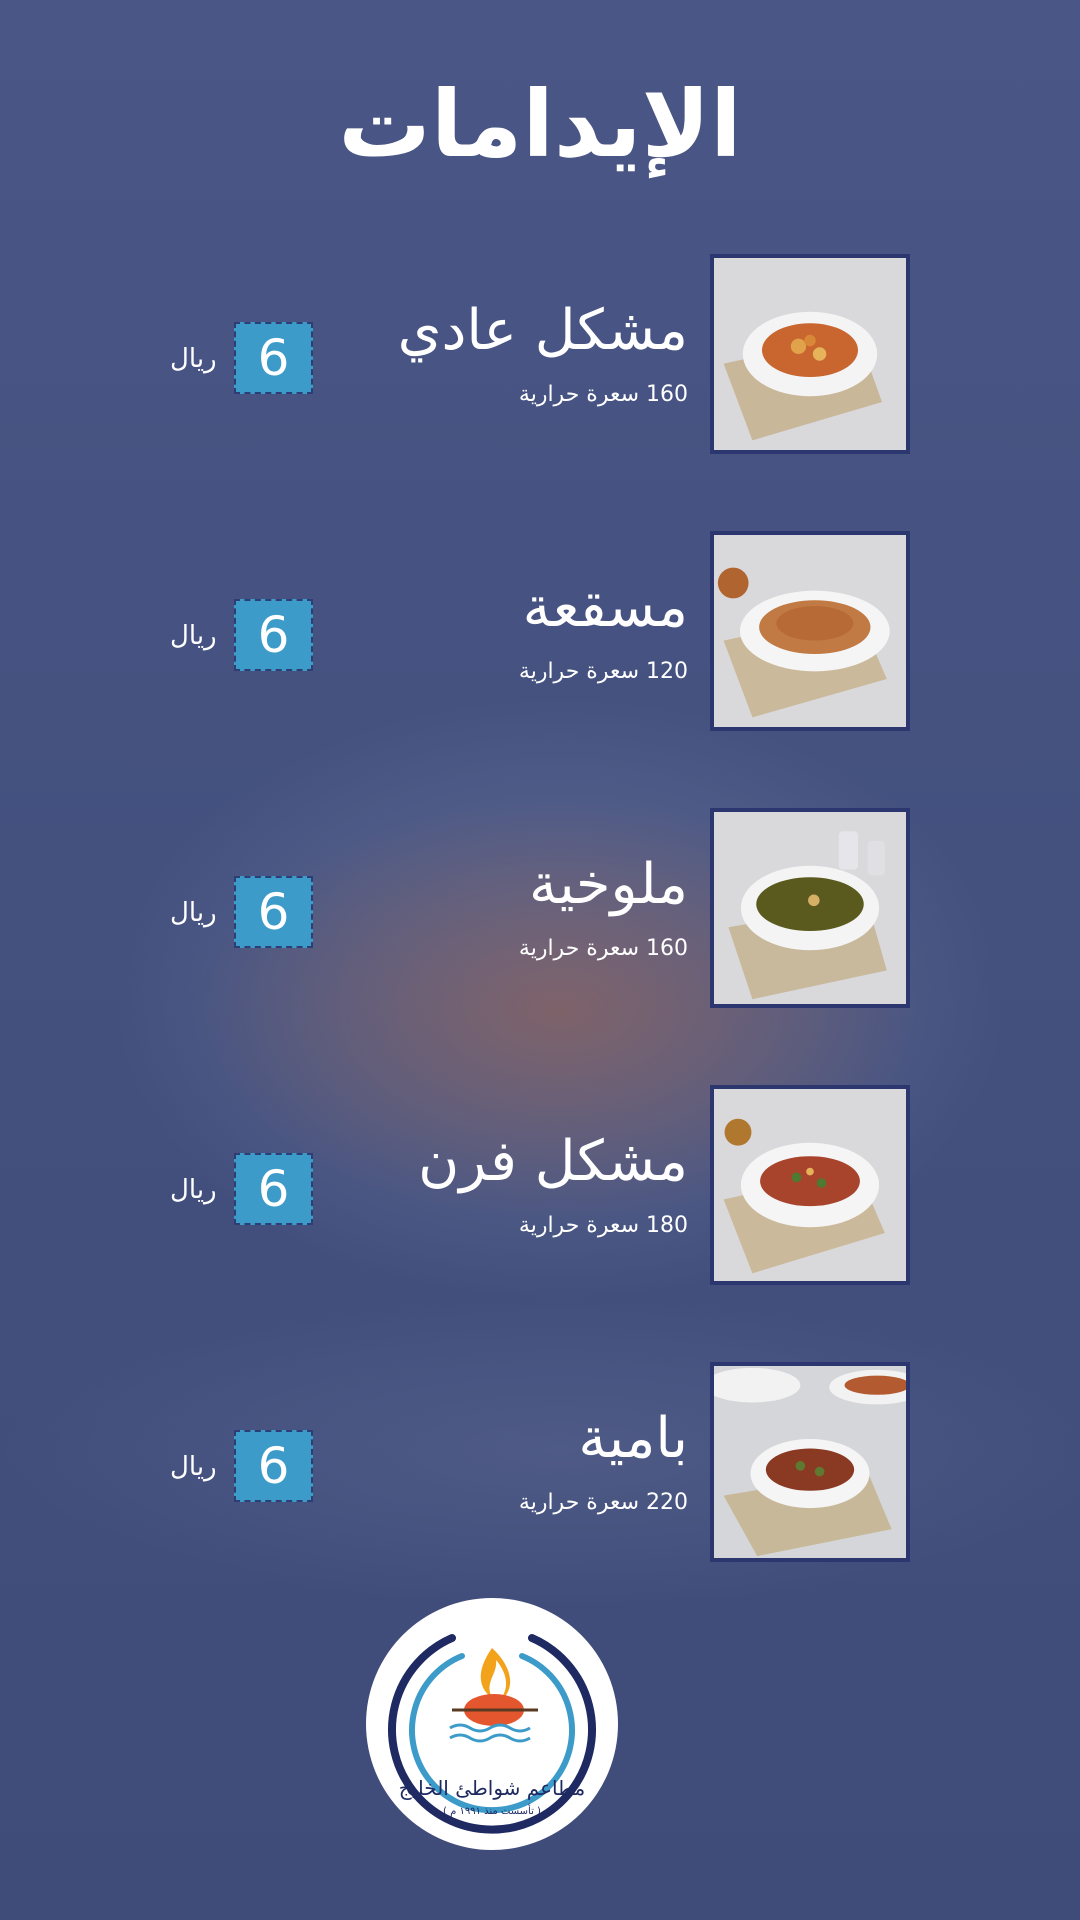  What do you see at coordinates (540, 124) in the screenshot?
I see `page-title: الإيدامات` at bounding box center [540, 124].